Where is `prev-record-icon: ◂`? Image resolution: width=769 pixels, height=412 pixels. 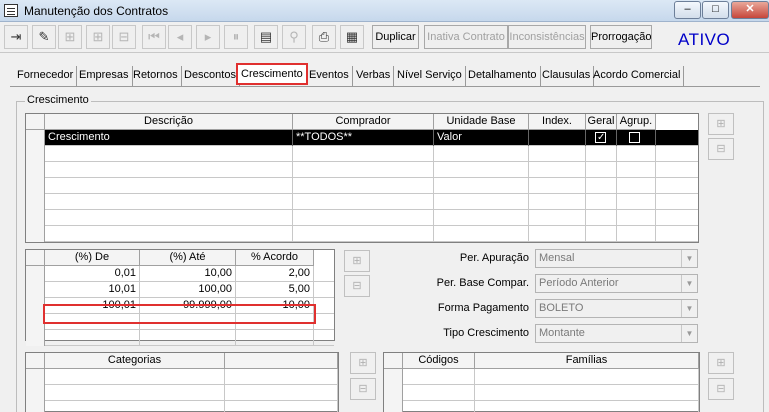 prev-record-icon: ◂ is located at coordinates (180, 37).